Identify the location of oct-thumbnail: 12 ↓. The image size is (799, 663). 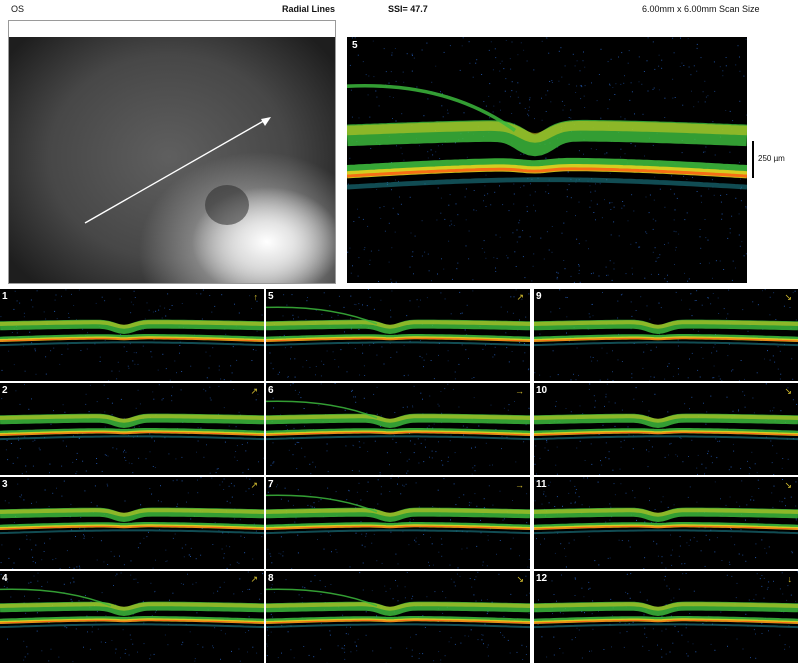
(666, 617).